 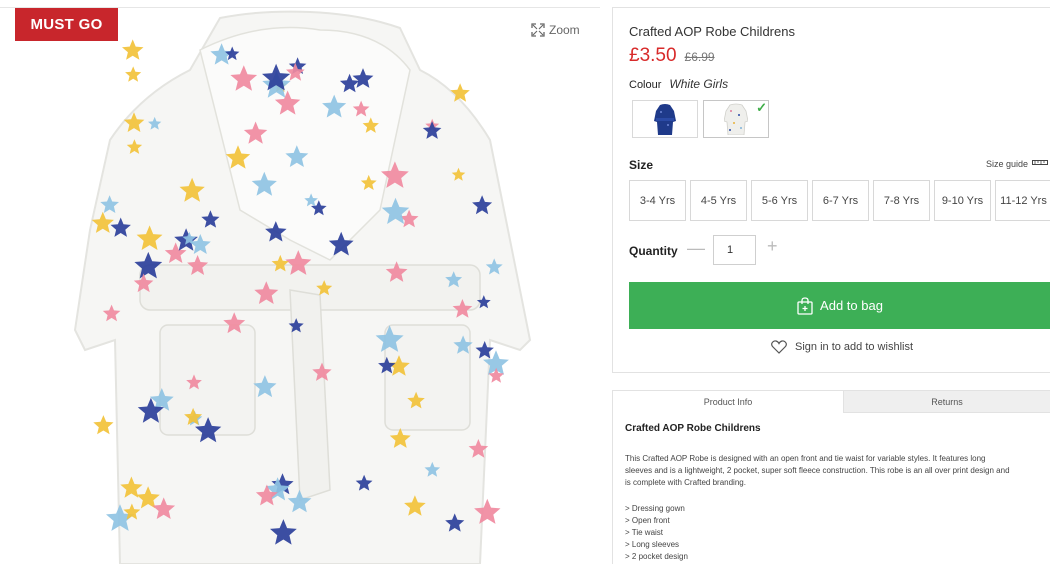 What do you see at coordinates (1040, 162) in the screenshot?
I see `ruler-icon` at bounding box center [1040, 162].